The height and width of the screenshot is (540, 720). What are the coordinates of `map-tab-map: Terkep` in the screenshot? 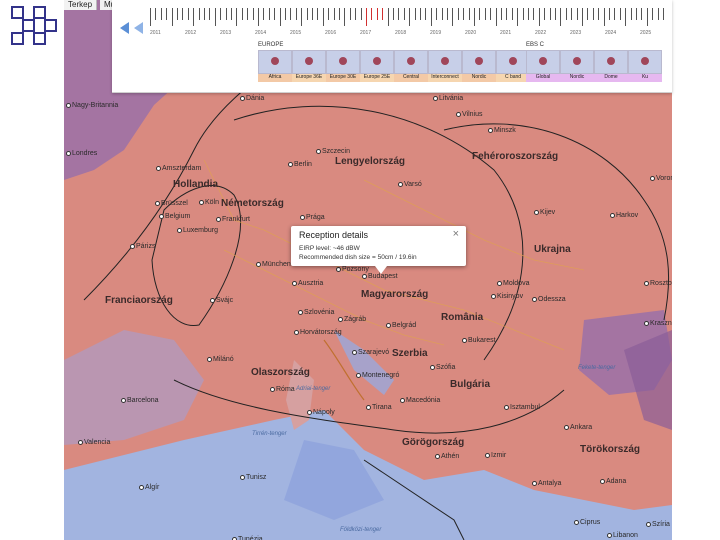 It's located at (81, 5).